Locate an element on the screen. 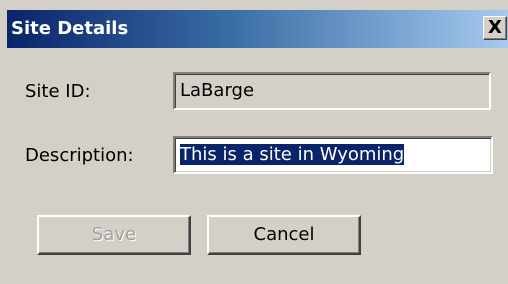 The image size is (508, 284). cancel-button-label: Cancel is located at coordinates (284, 234).